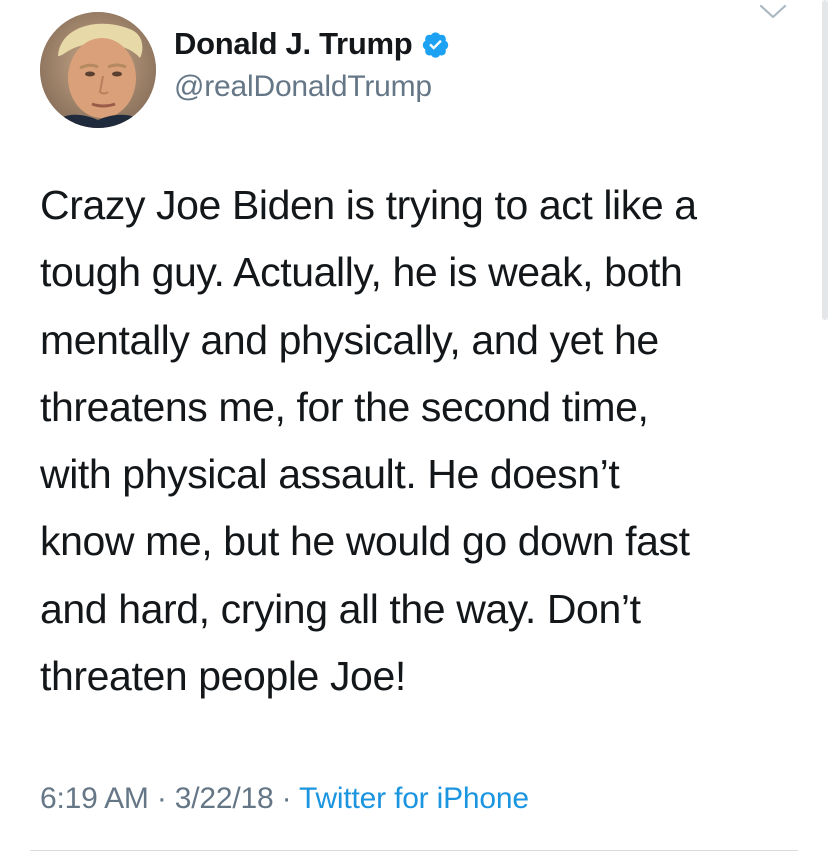 This screenshot has height=864, width=828. I want to click on chevron-down-icon, so click(773, 11).